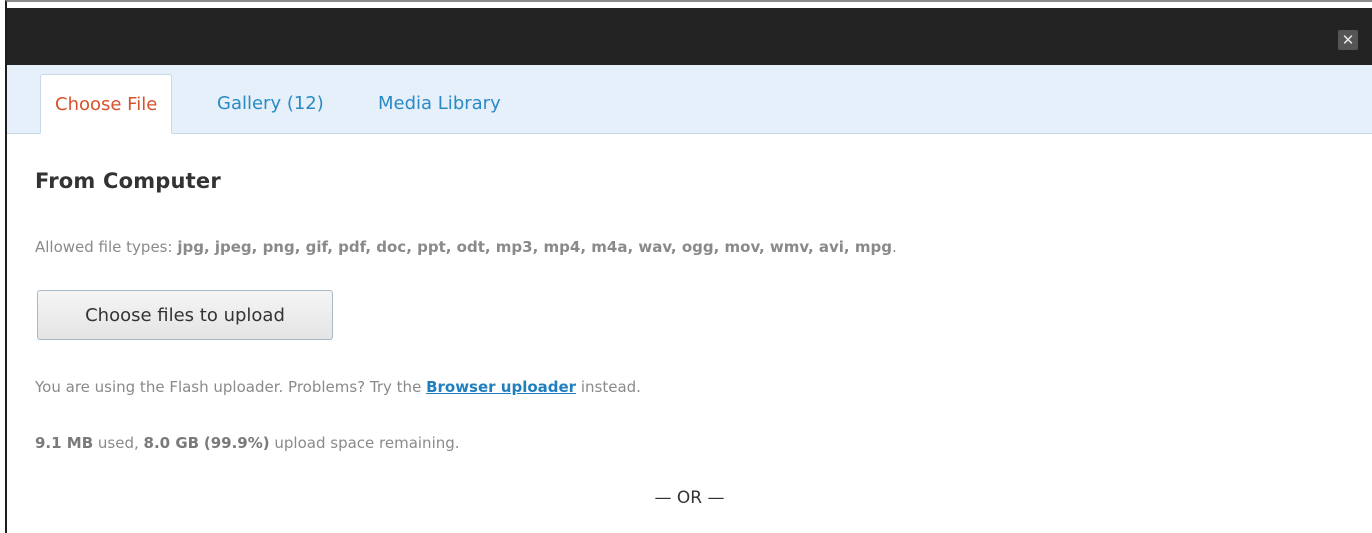 The height and width of the screenshot is (533, 1372). Describe the element at coordinates (608, 387) in the screenshot. I see `flash-note-suffix: instead.` at that location.